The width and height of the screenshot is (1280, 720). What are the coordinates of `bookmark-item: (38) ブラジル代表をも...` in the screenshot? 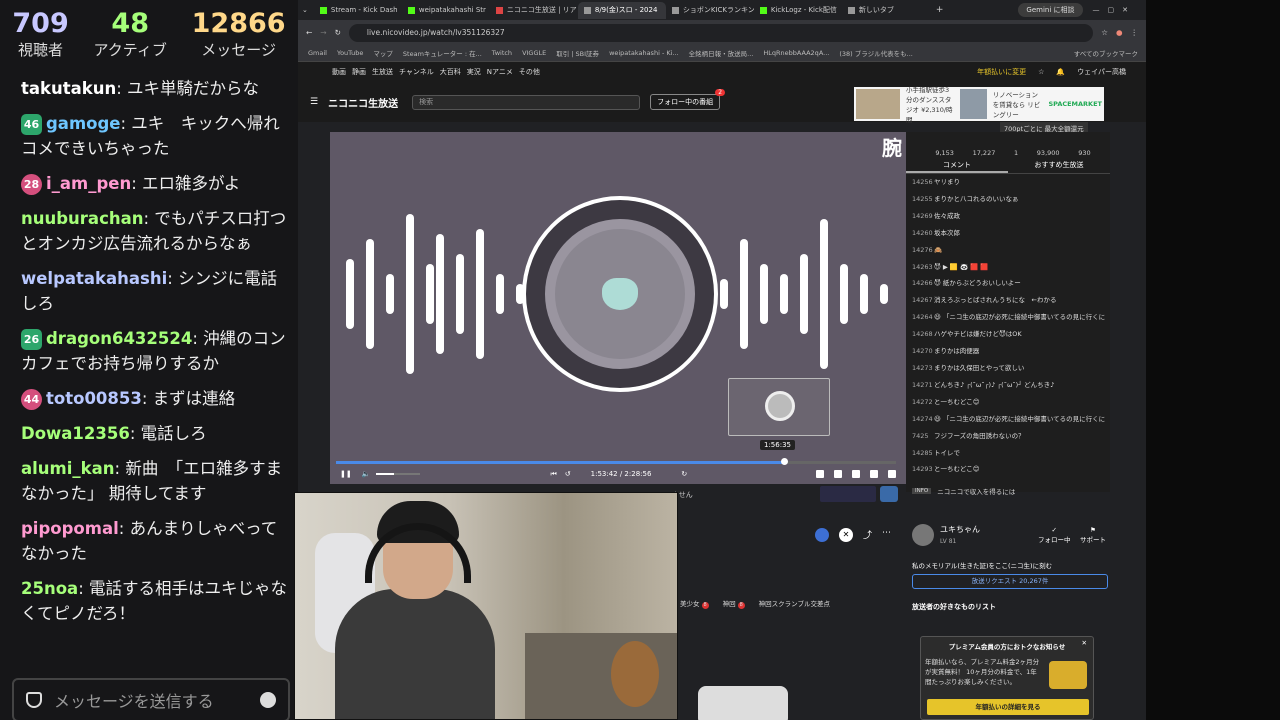 It's located at (875, 53).